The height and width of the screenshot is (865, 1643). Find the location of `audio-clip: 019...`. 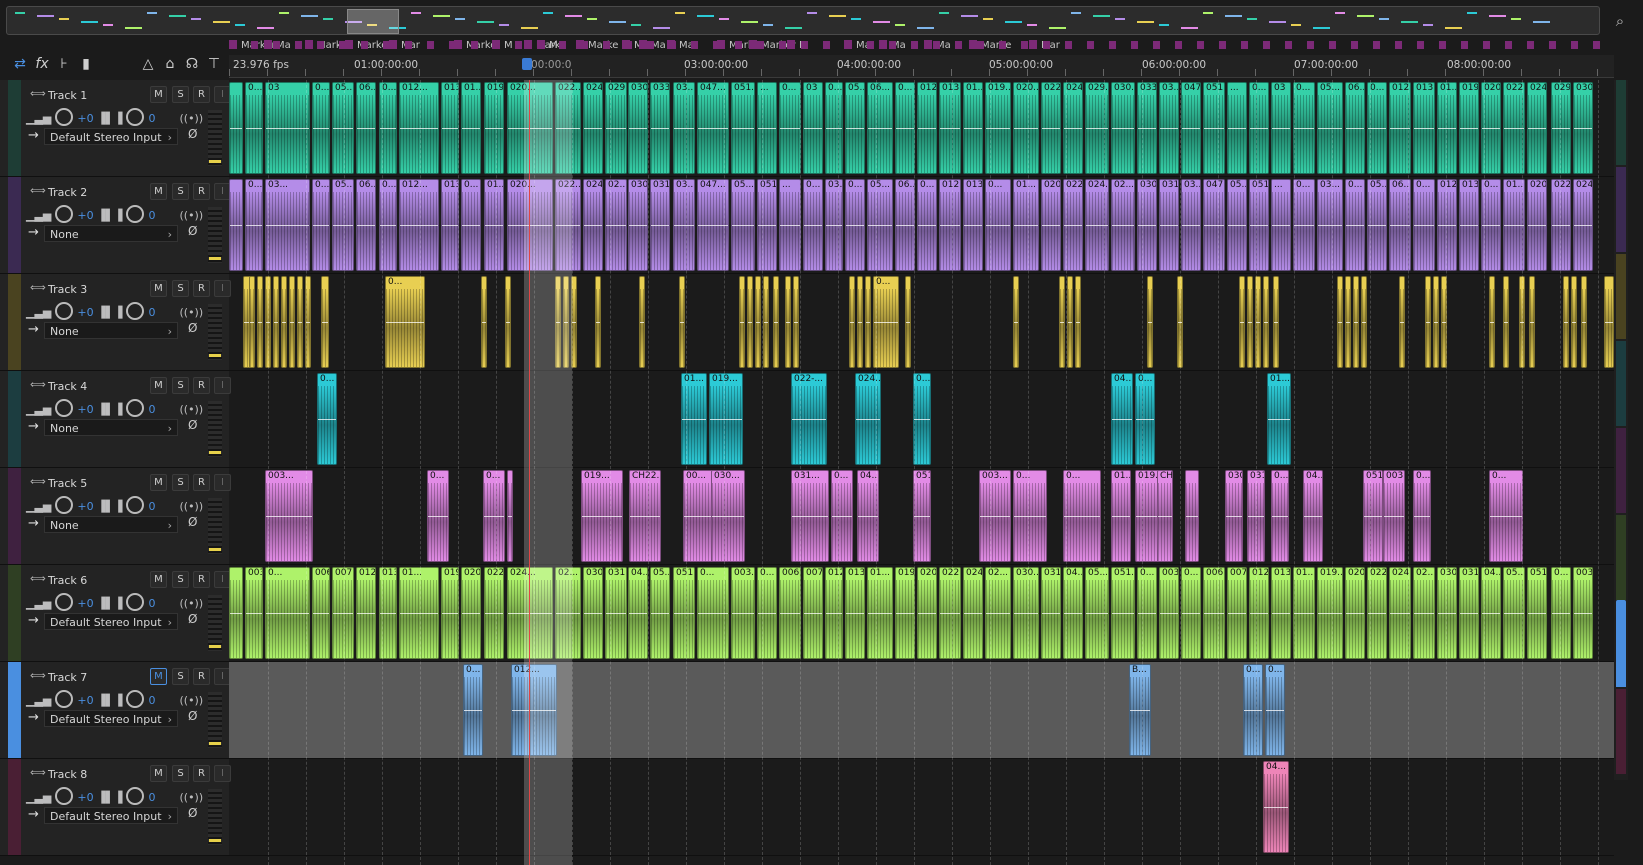

audio-clip: 019... is located at coordinates (1469, 128).